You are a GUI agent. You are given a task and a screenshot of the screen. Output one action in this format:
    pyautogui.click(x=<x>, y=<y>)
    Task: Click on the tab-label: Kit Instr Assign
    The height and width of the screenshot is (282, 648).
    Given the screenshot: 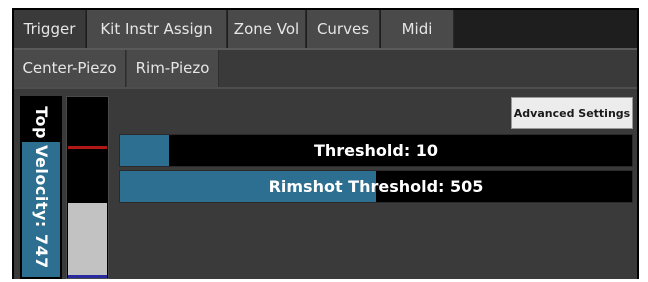 What is the action you would take?
    pyautogui.click(x=156, y=29)
    